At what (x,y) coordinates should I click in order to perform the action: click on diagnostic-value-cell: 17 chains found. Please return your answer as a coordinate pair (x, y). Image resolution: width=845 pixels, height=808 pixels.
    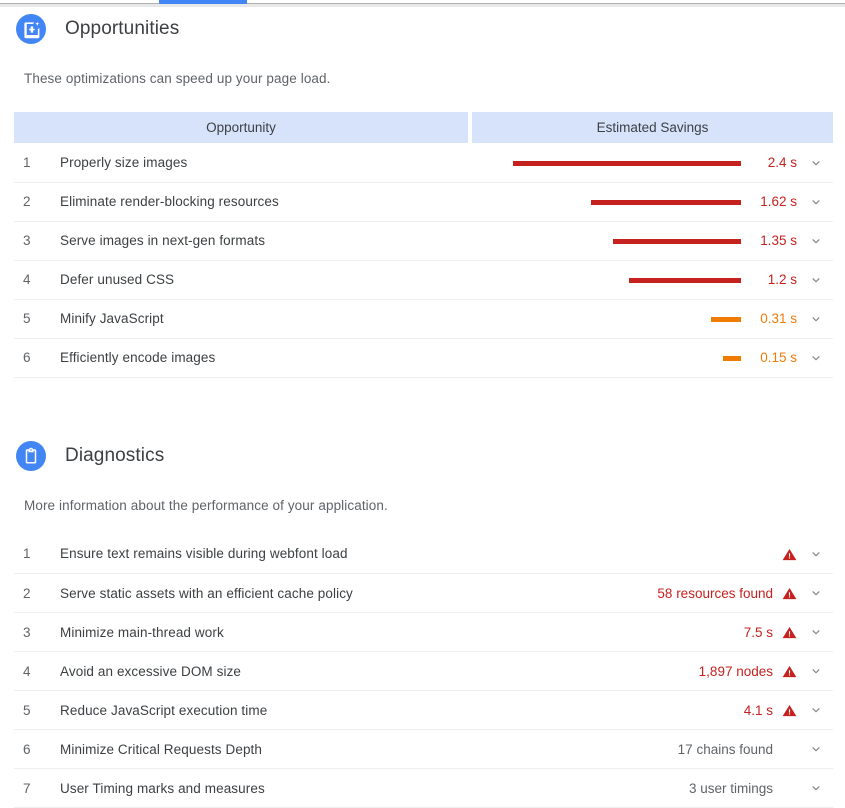
    Looking at the image, I should click on (689, 749).